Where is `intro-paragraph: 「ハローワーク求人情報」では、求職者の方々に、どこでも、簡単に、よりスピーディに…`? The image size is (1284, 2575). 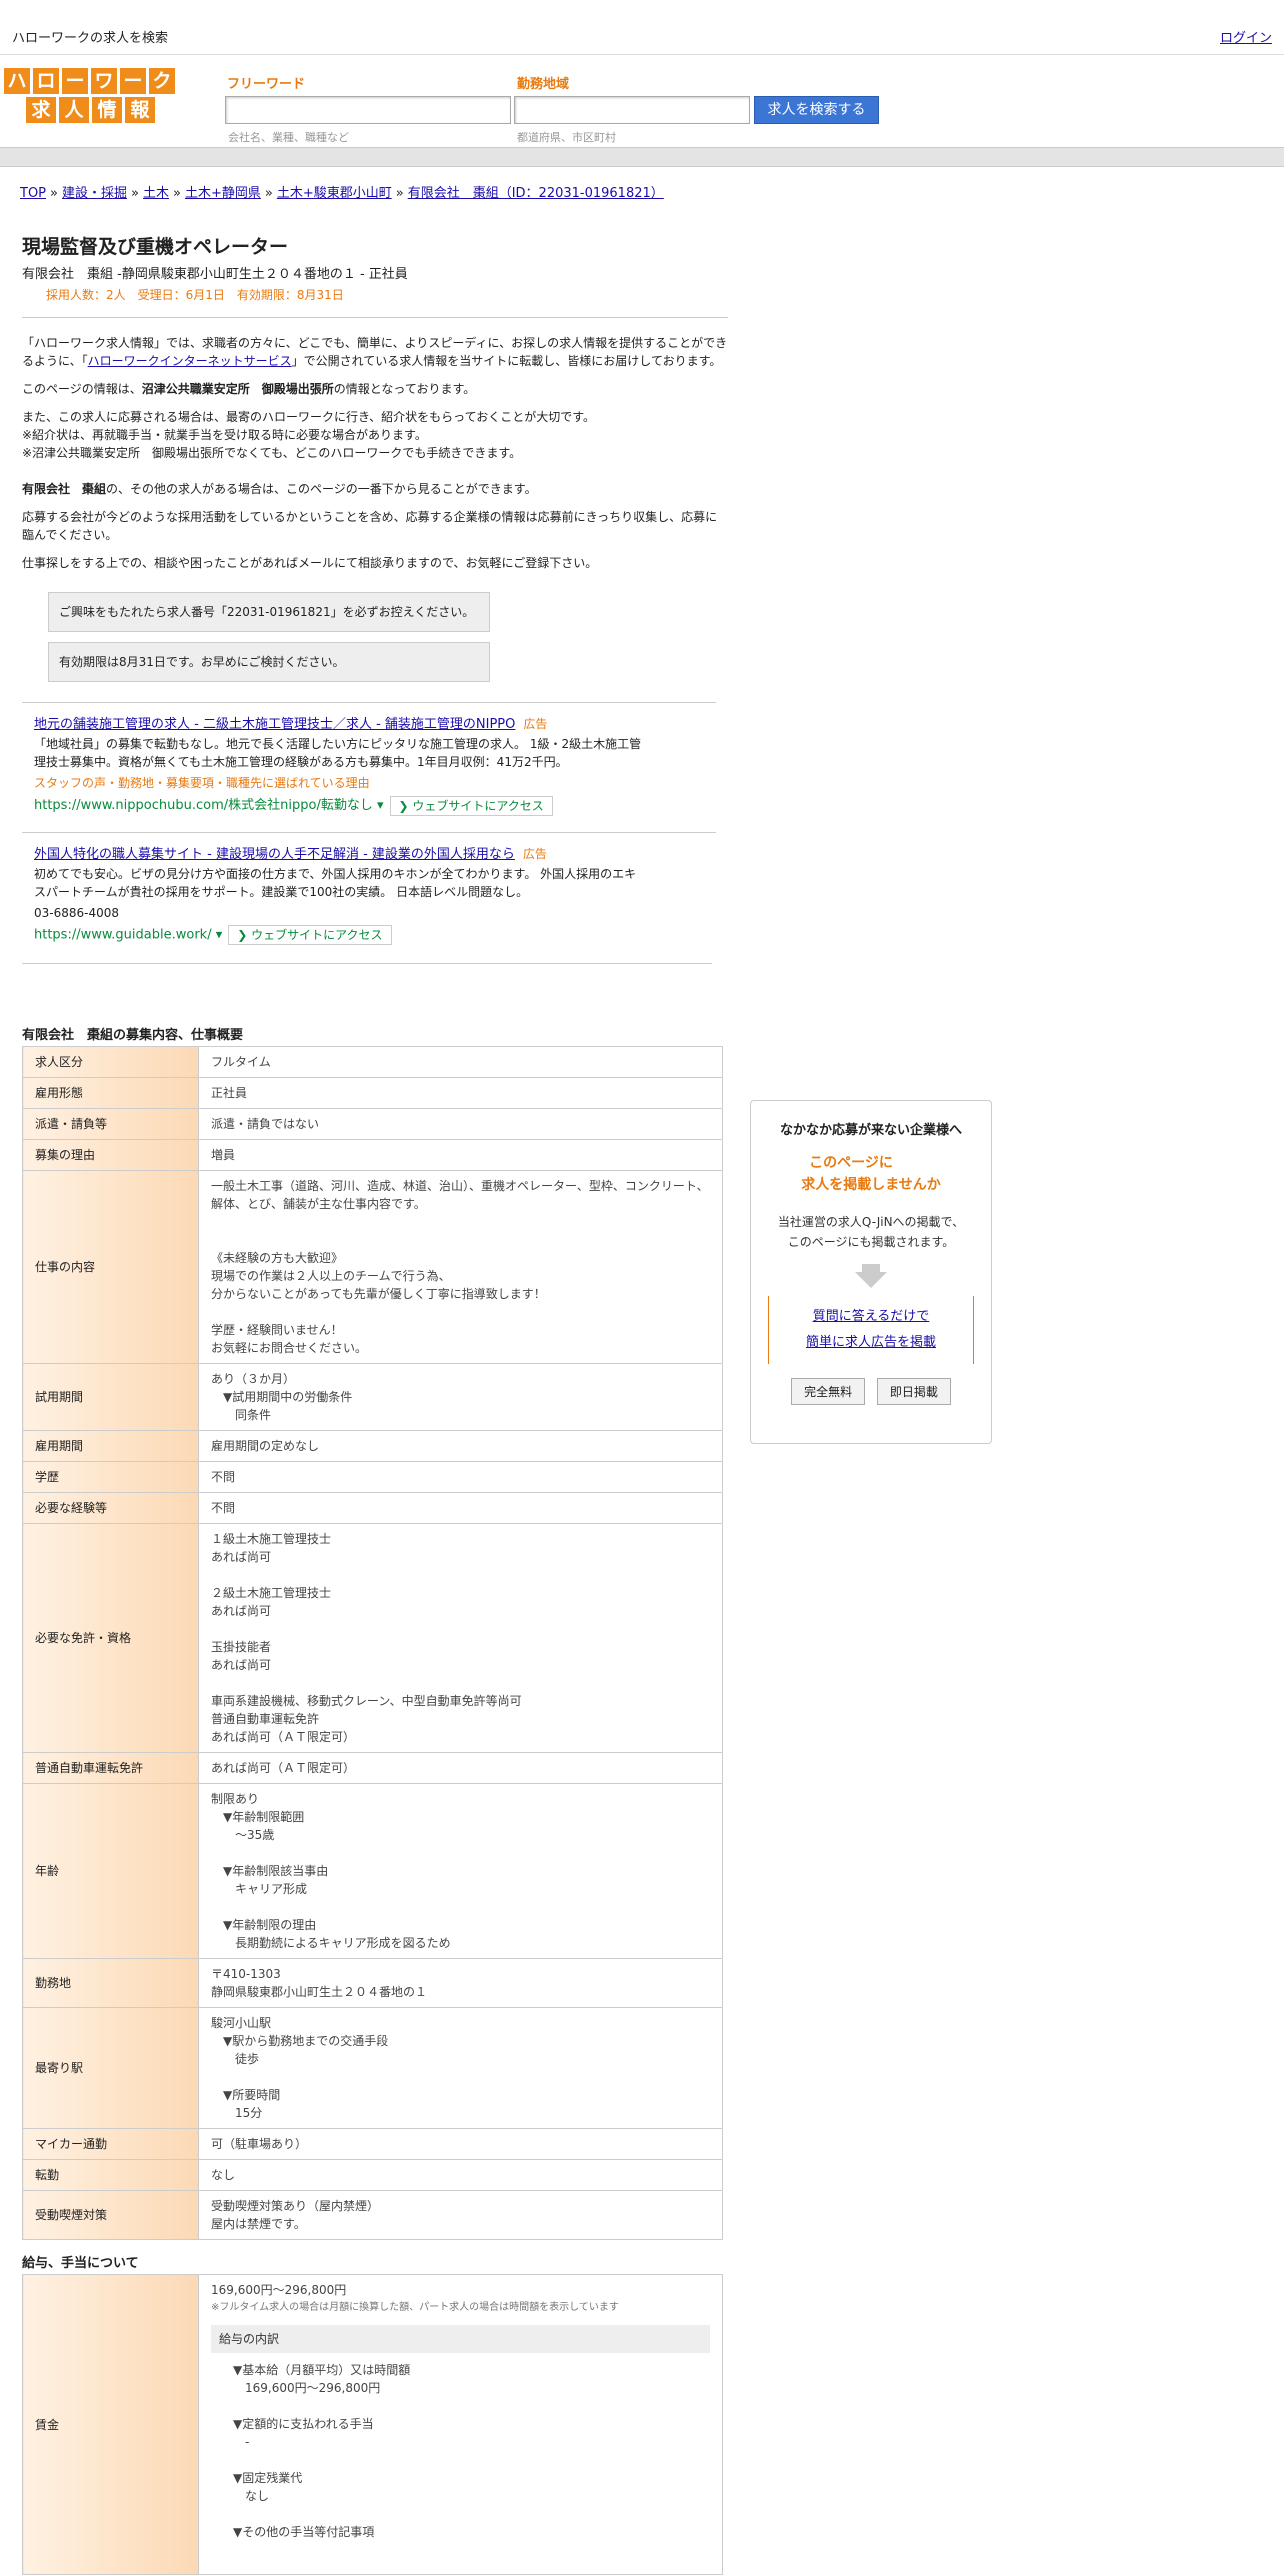
intro-paragraph: 「ハローワーク求人情報」では、求職者の方々に、どこでも、簡単に、よりスピーディに… is located at coordinates (375, 352).